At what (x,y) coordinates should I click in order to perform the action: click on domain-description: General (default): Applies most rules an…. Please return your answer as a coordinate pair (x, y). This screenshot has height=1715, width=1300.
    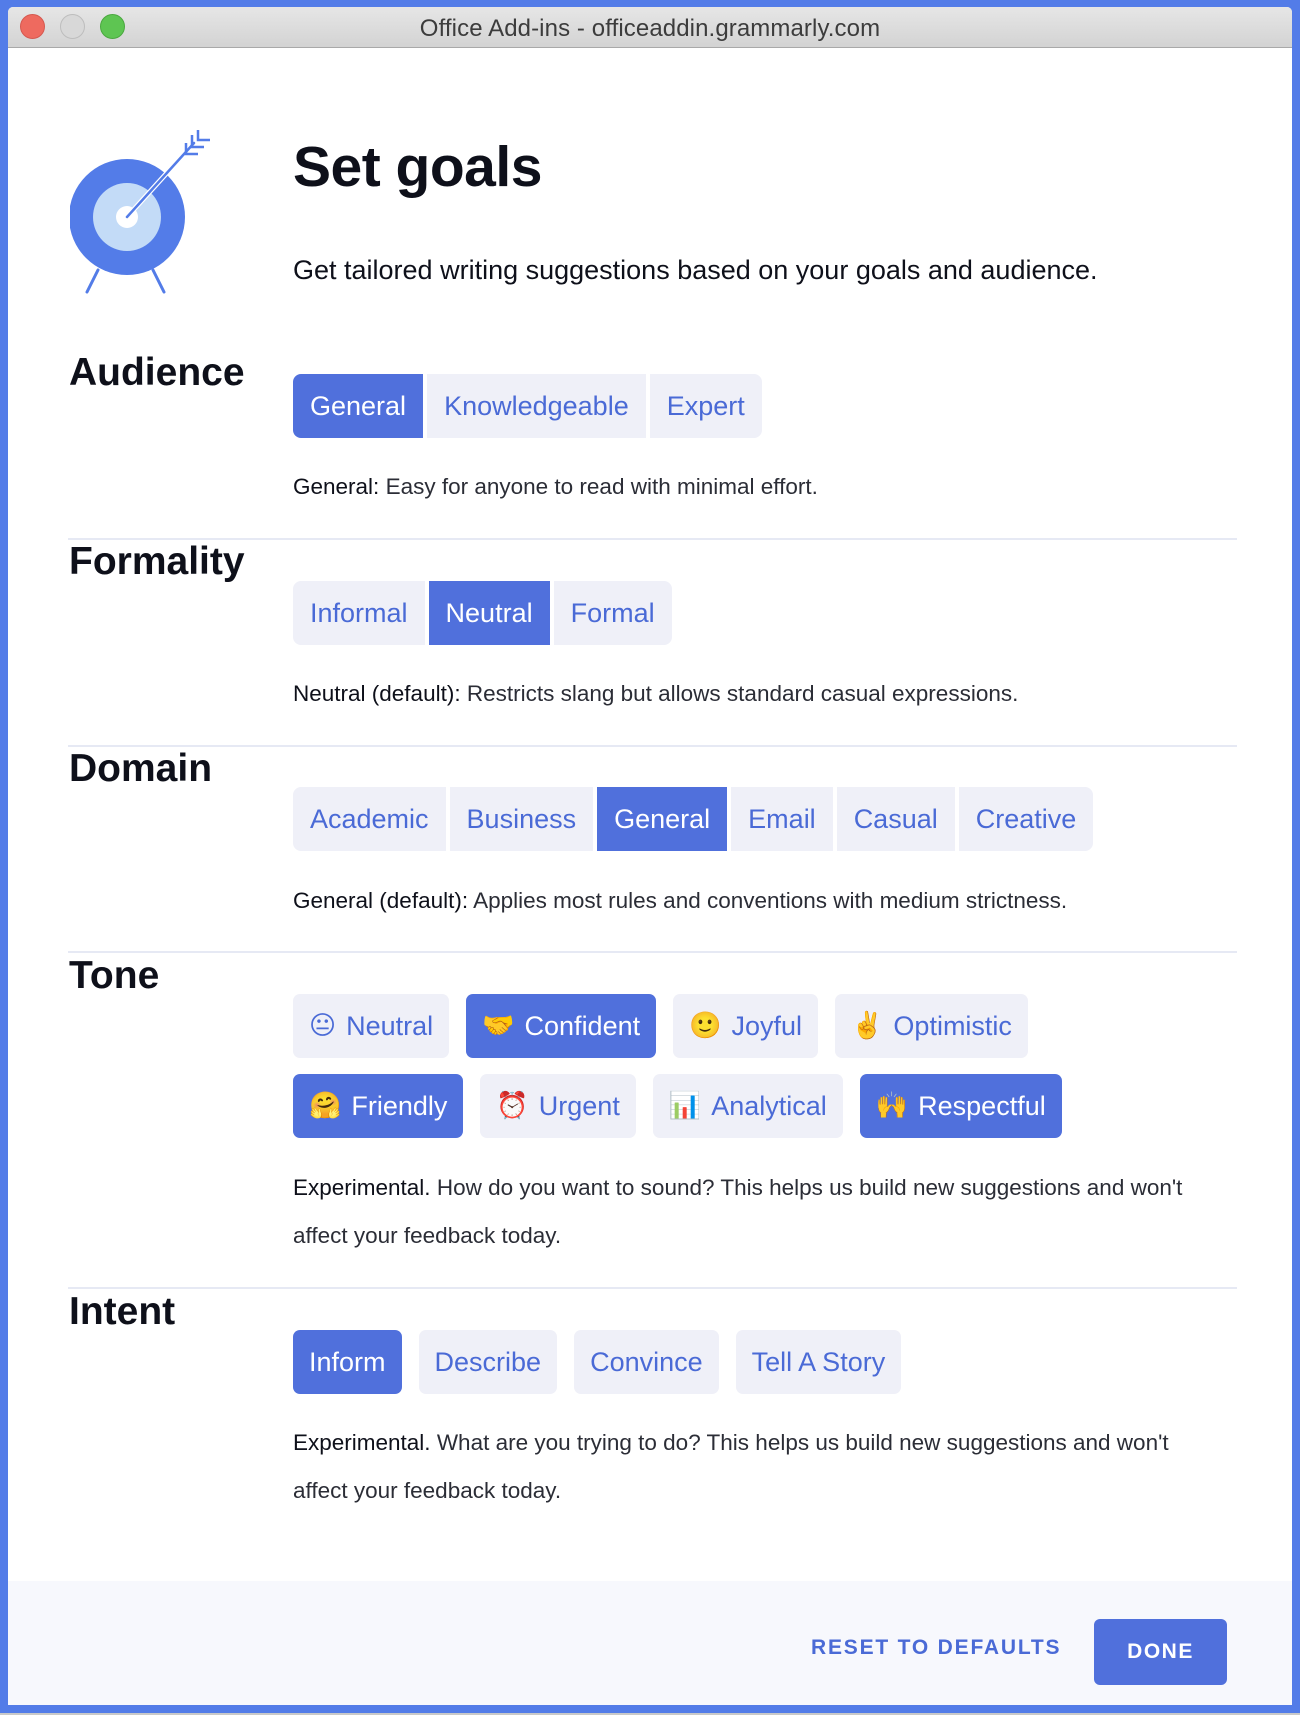
    Looking at the image, I should click on (758, 901).